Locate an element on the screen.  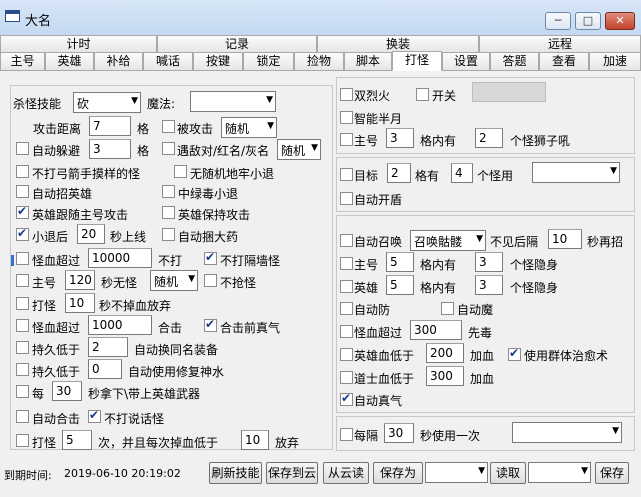
attack-dist-input: 7 is located at coordinates (110, 126).